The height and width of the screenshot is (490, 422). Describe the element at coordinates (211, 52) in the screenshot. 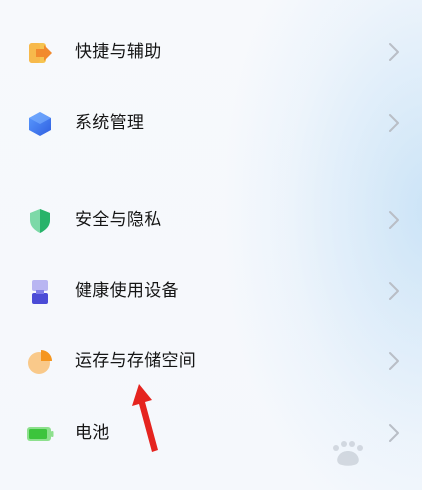

I see `settings-item-shortcuts: 快捷与辅助` at that location.